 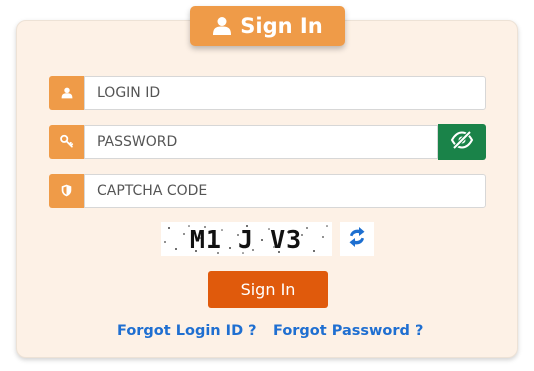 I want to click on password-toggle-button, so click(x=462, y=142).